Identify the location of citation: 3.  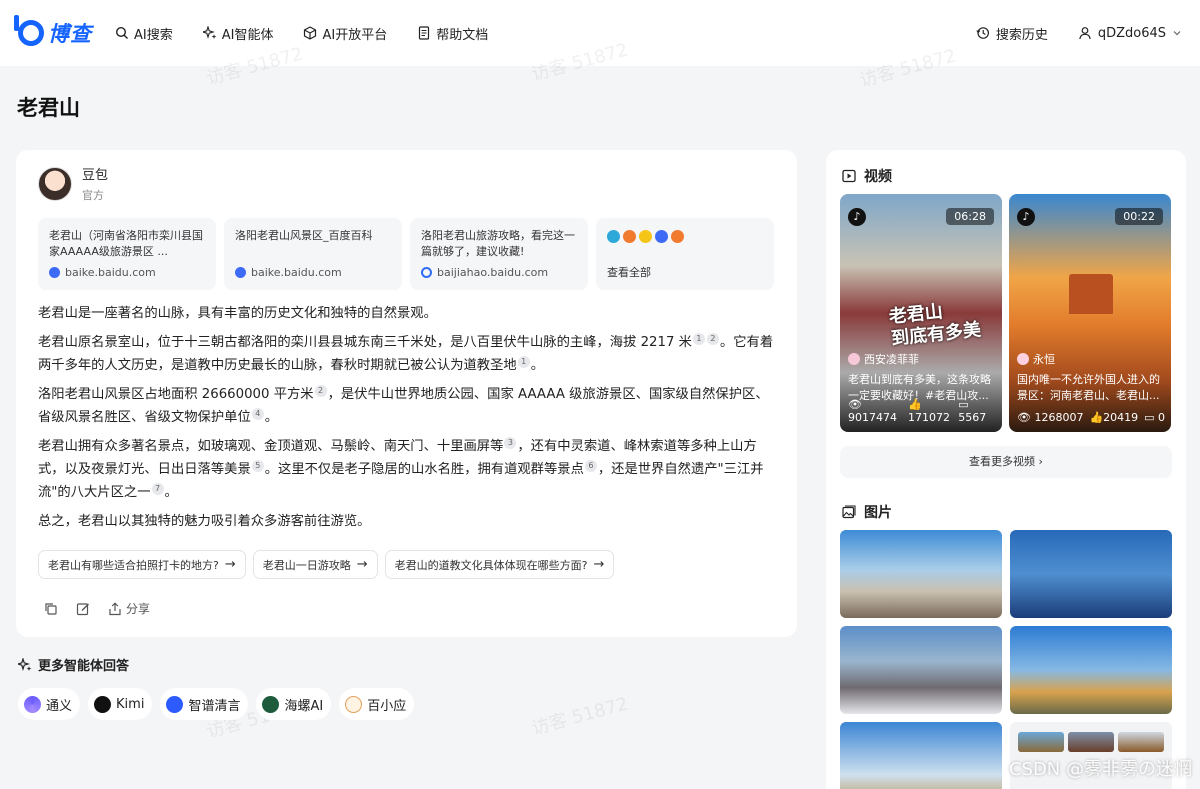
(510, 442).